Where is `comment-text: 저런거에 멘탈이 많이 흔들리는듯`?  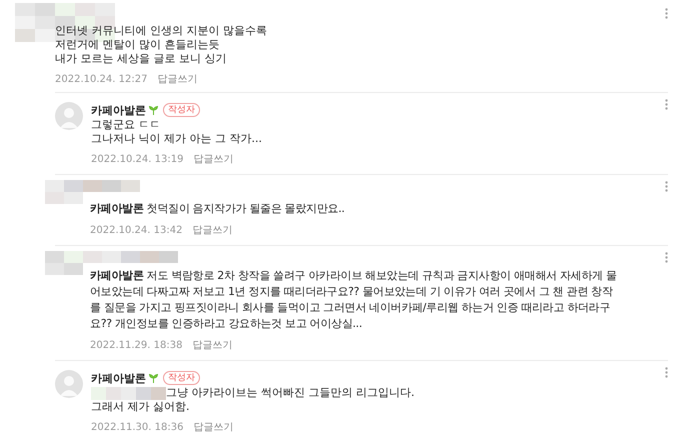
comment-text: 저런거에 멘탈이 많이 흔들리는듯 is located at coordinates (137, 45).